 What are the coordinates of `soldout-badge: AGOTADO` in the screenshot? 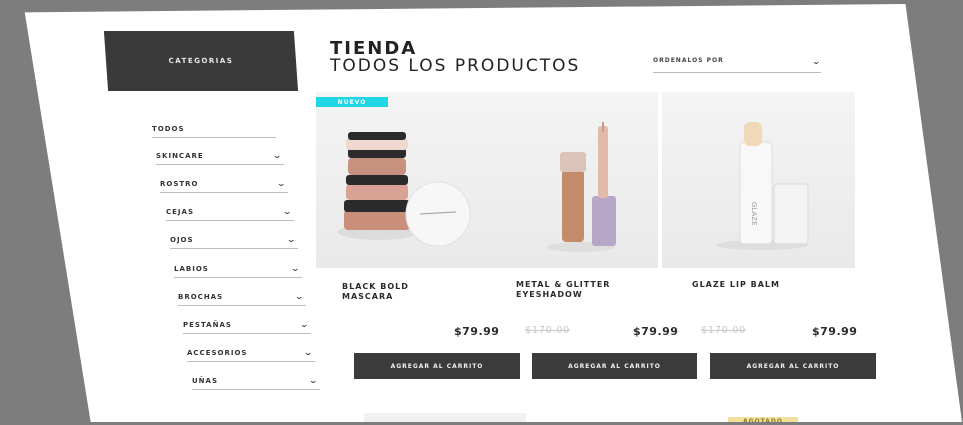 It's located at (763, 419).